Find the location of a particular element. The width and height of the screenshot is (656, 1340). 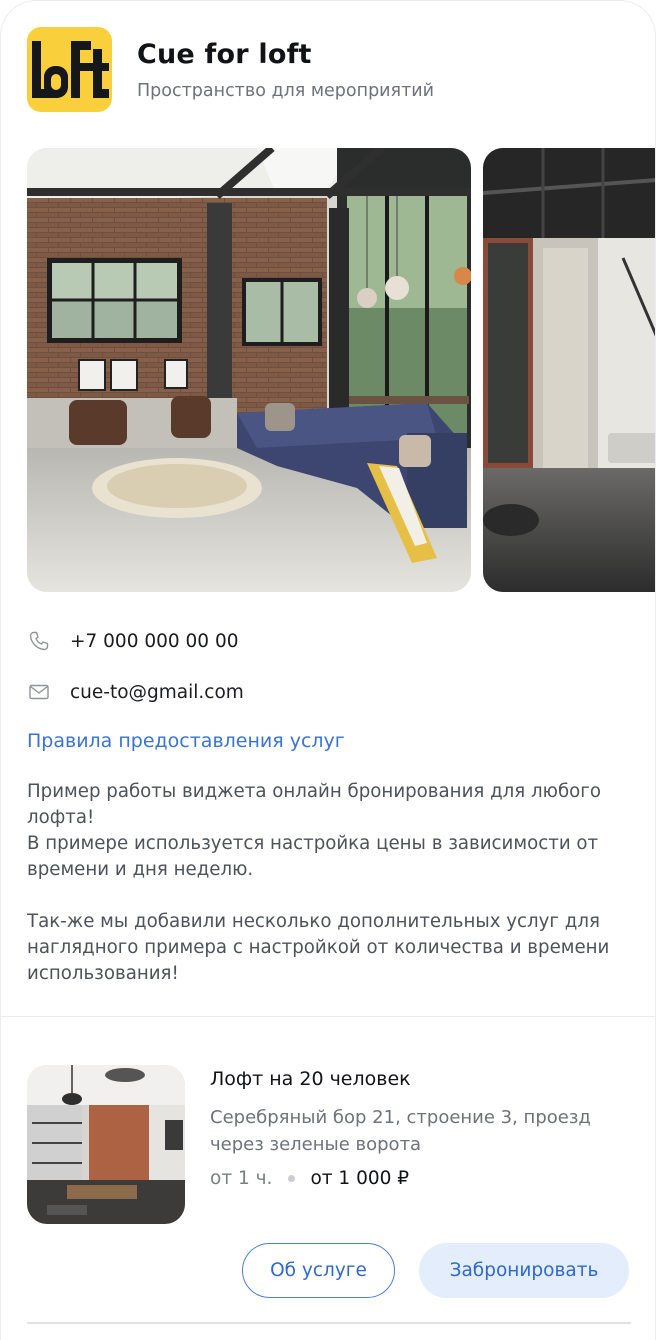

mail-icon is located at coordinates (39, 692).